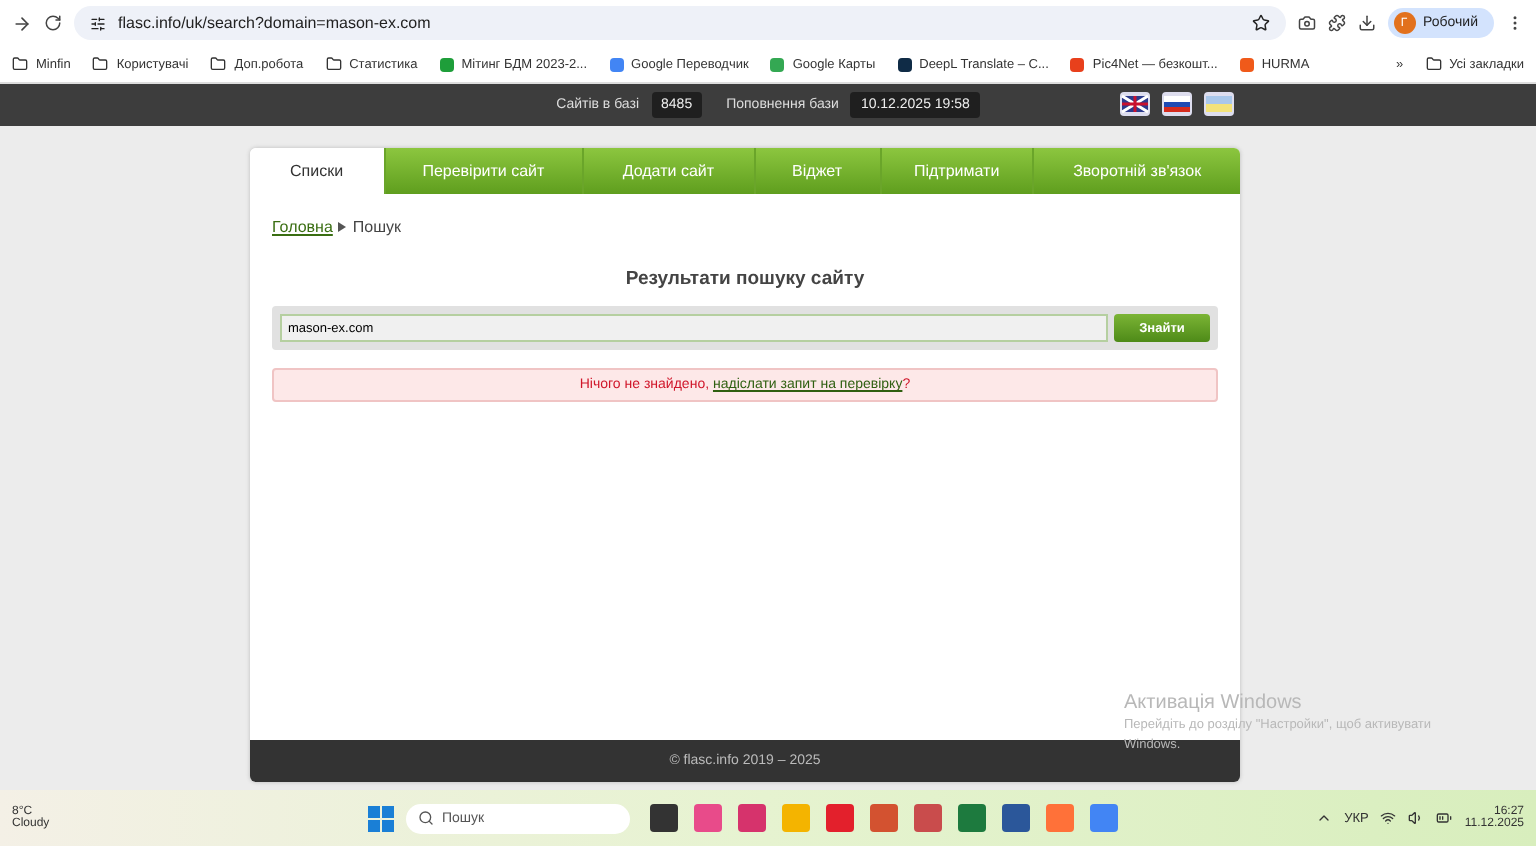  What do you see at coordinates (1306, 23) in the screenshot?
I see `camera-icon` at bounding box center [1306, 23].